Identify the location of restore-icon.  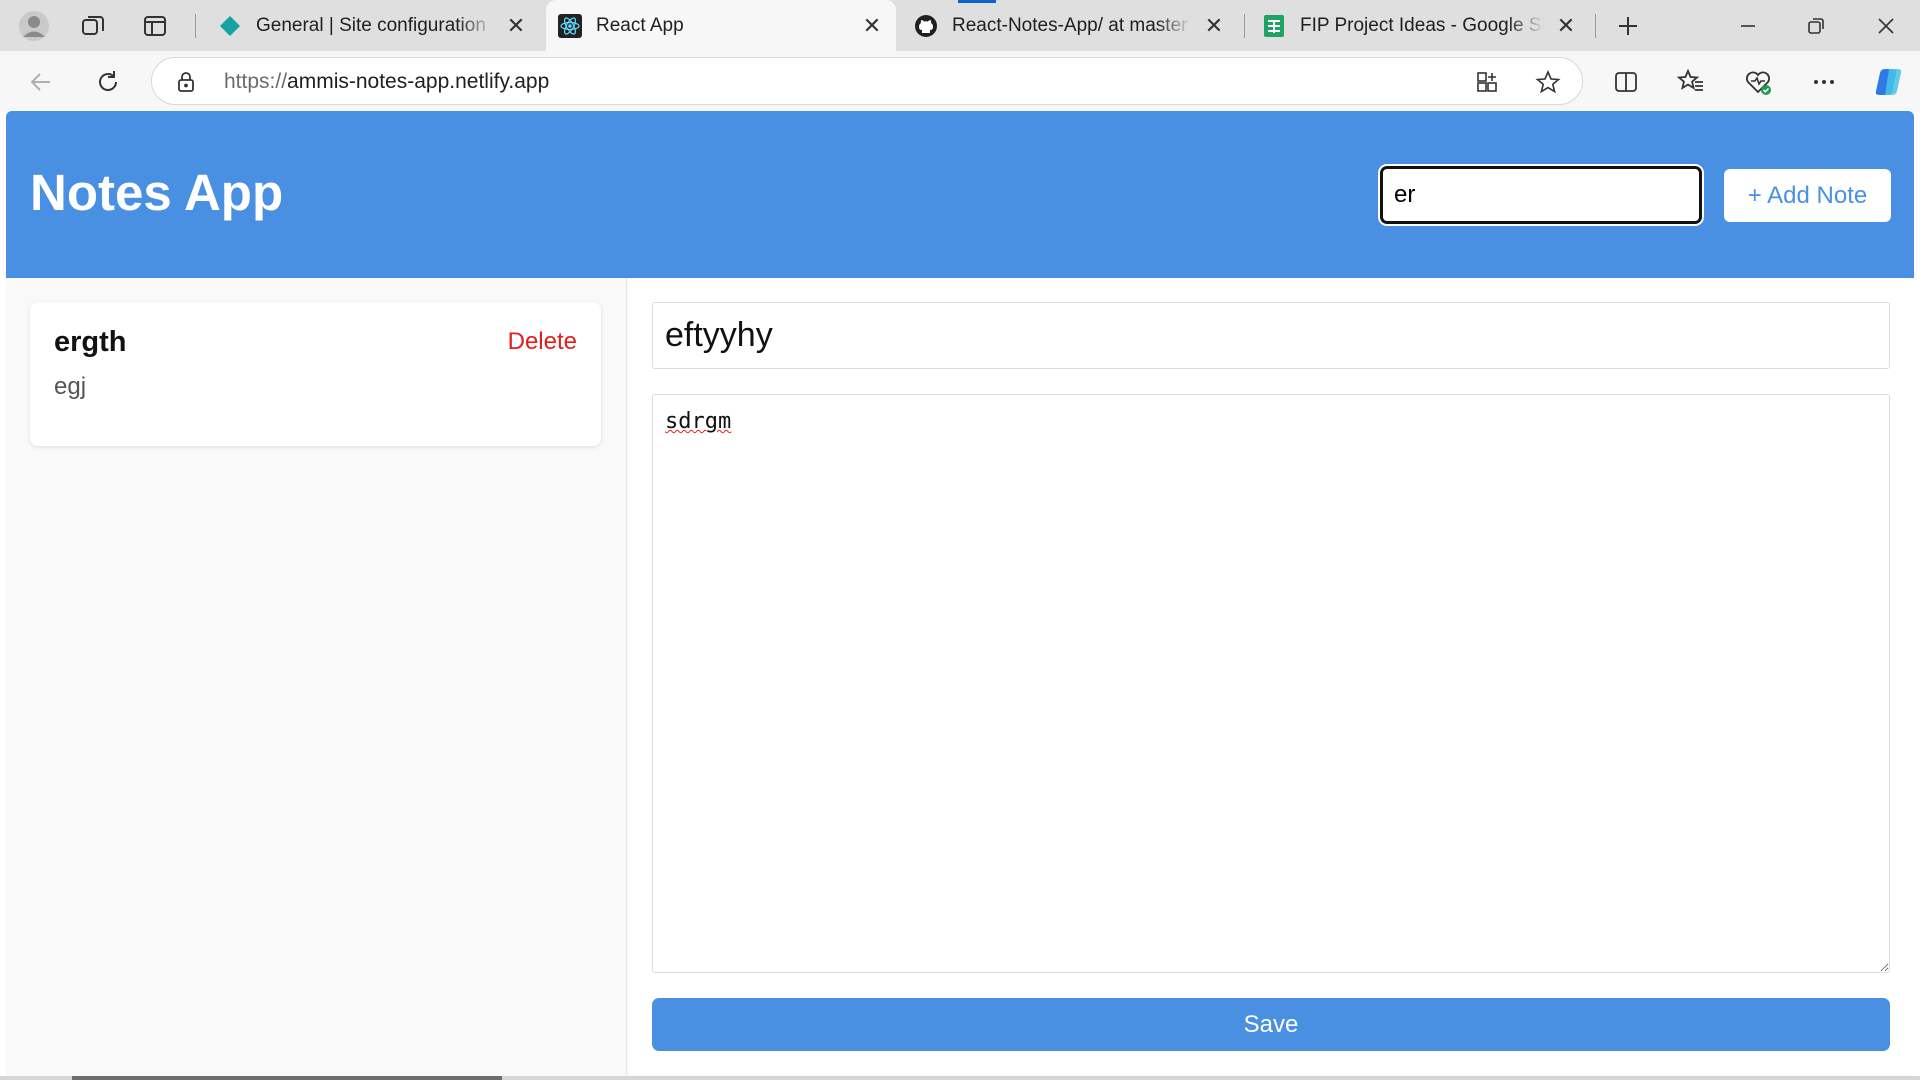
(1816, 26).